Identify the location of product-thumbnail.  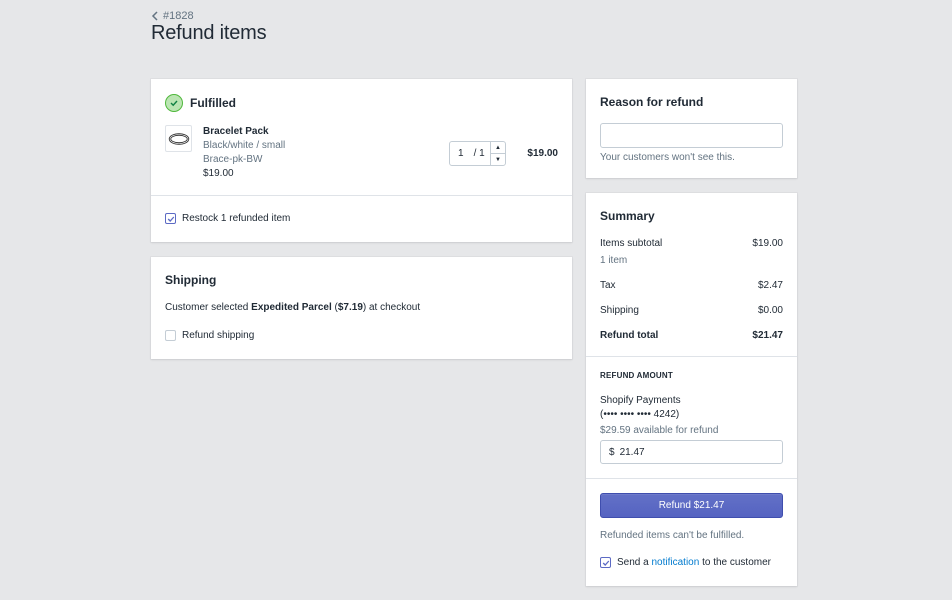
(178, 138).